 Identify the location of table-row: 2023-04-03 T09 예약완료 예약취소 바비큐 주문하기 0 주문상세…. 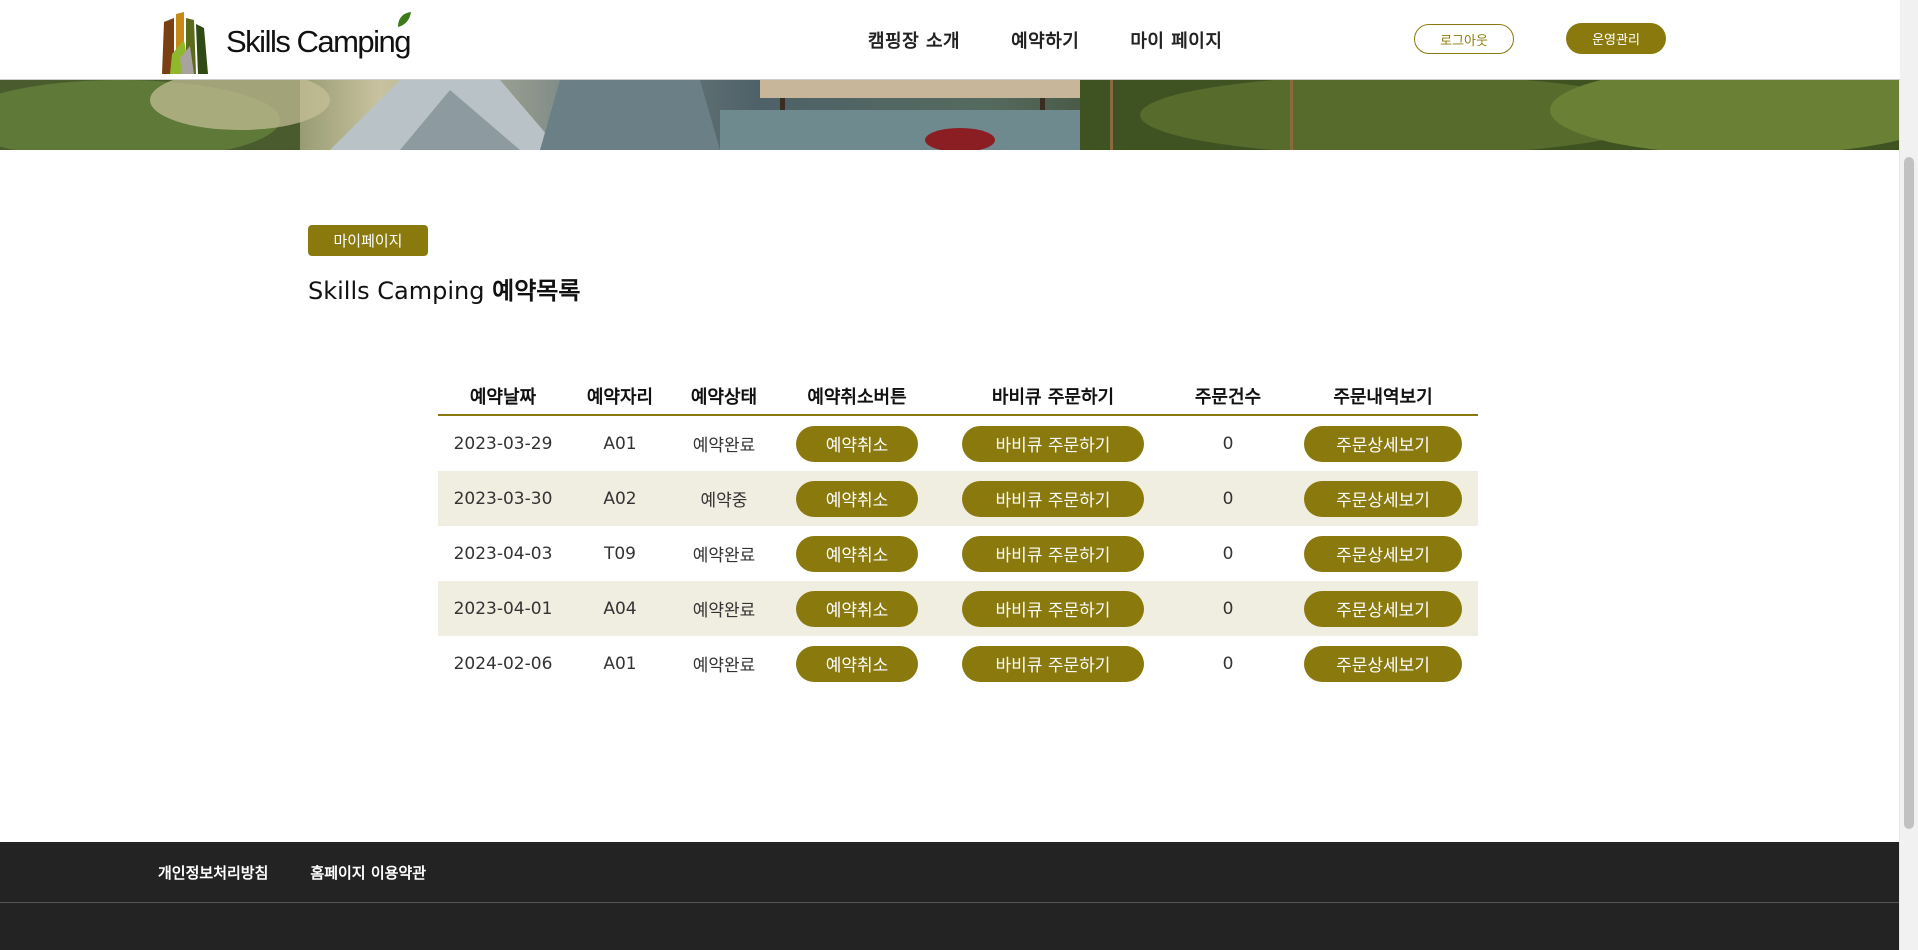
(958, 553).